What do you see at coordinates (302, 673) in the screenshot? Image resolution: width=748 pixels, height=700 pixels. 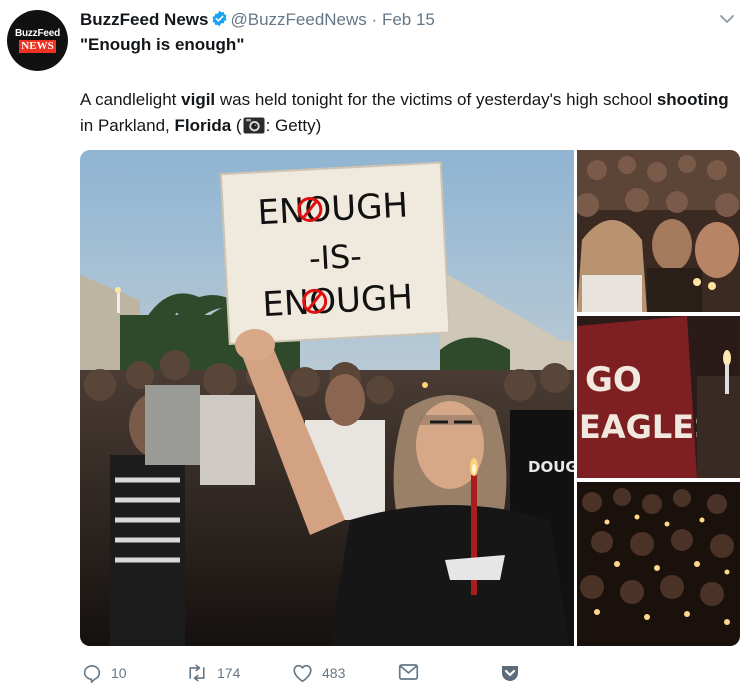 I see `heart-icon` at bounding box center [302, 673].